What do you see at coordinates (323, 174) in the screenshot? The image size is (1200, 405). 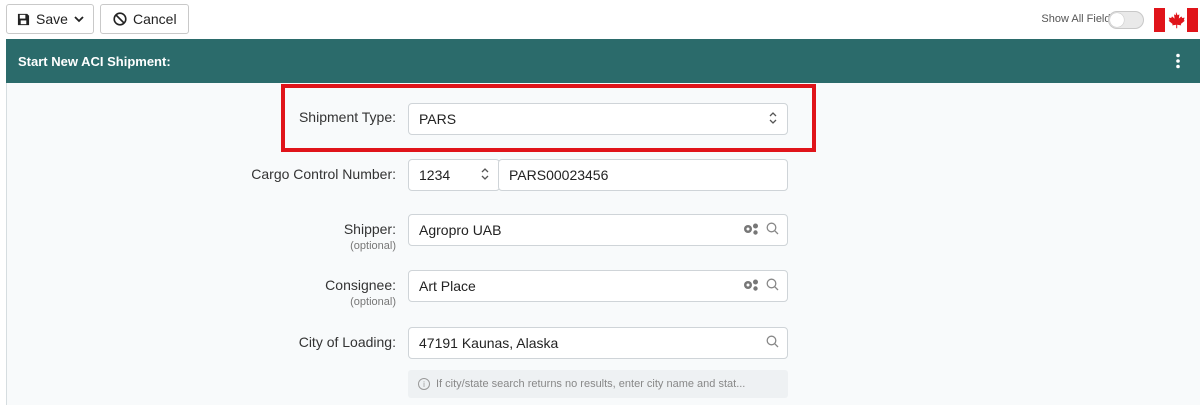 I see `cargo-control-label: Cargo Control Number:` at bounding box center [323, 174].